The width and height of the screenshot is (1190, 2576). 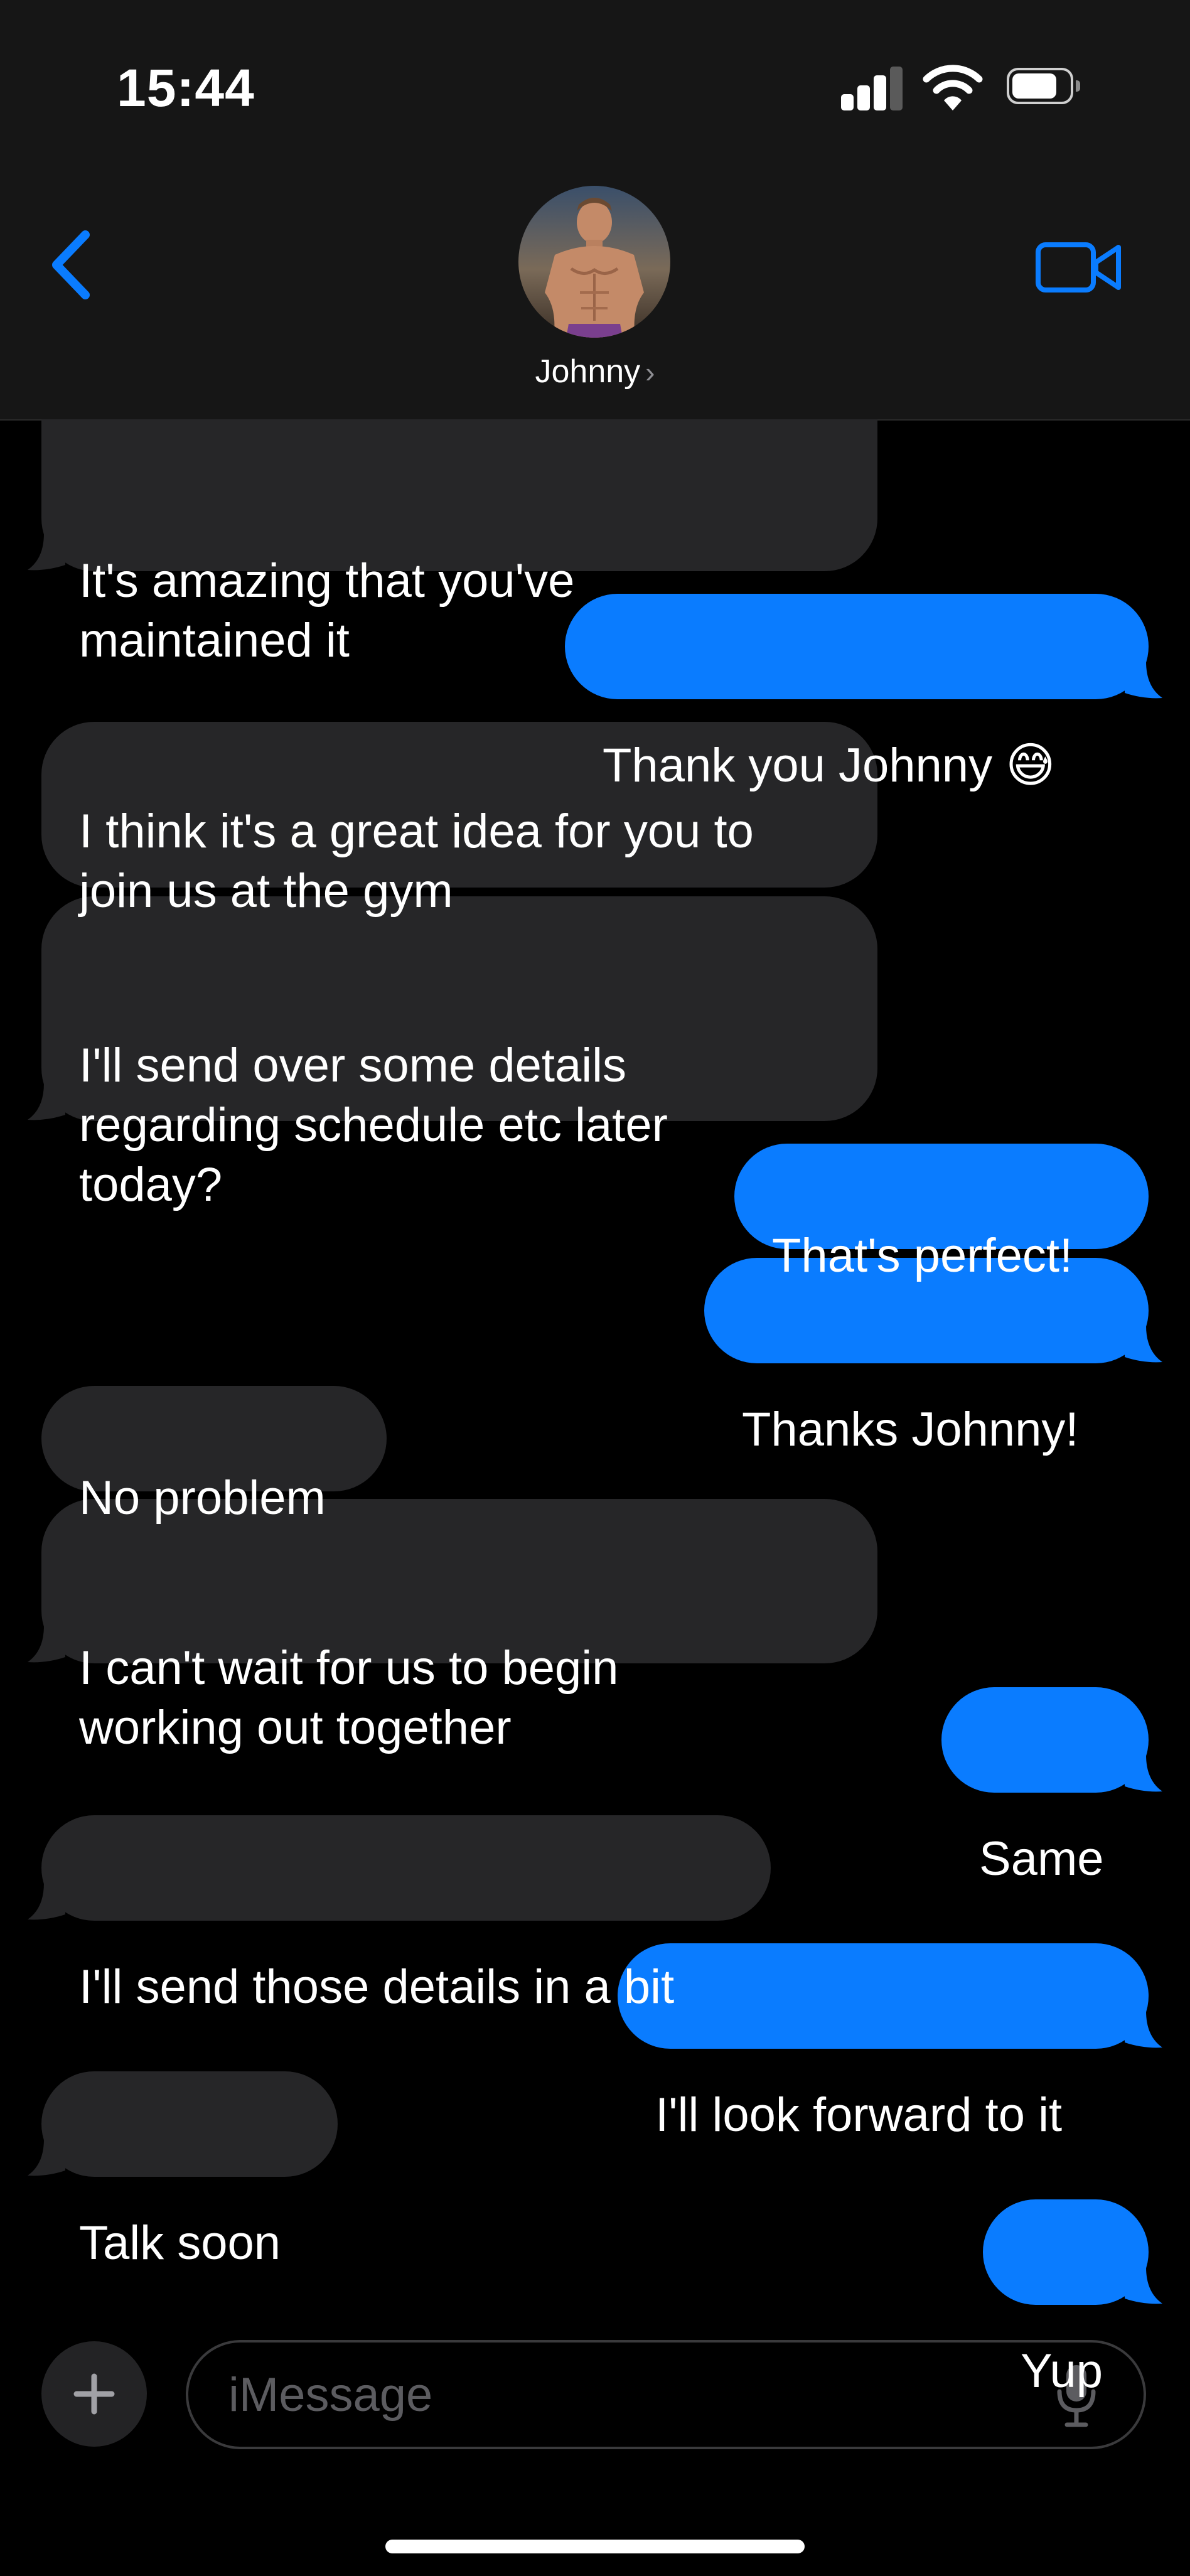 I want to click on video-camera-icon, so click(x=1079, y=267).